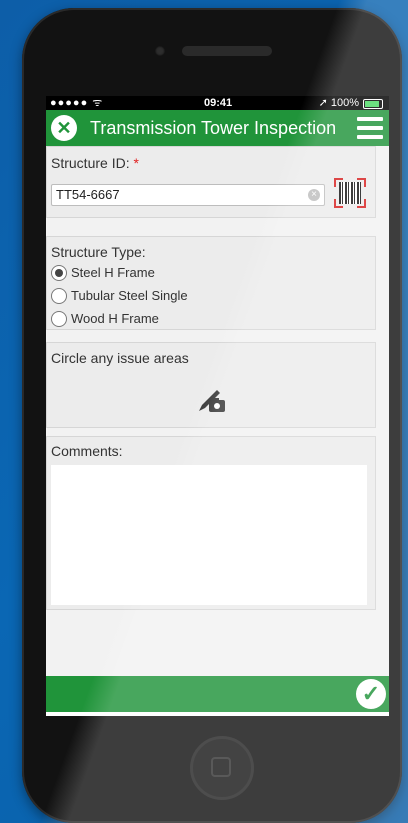 This screenshot has width=408, height=823. I want to click on sketch-label: Circle any issue areas, so click(120, 358).